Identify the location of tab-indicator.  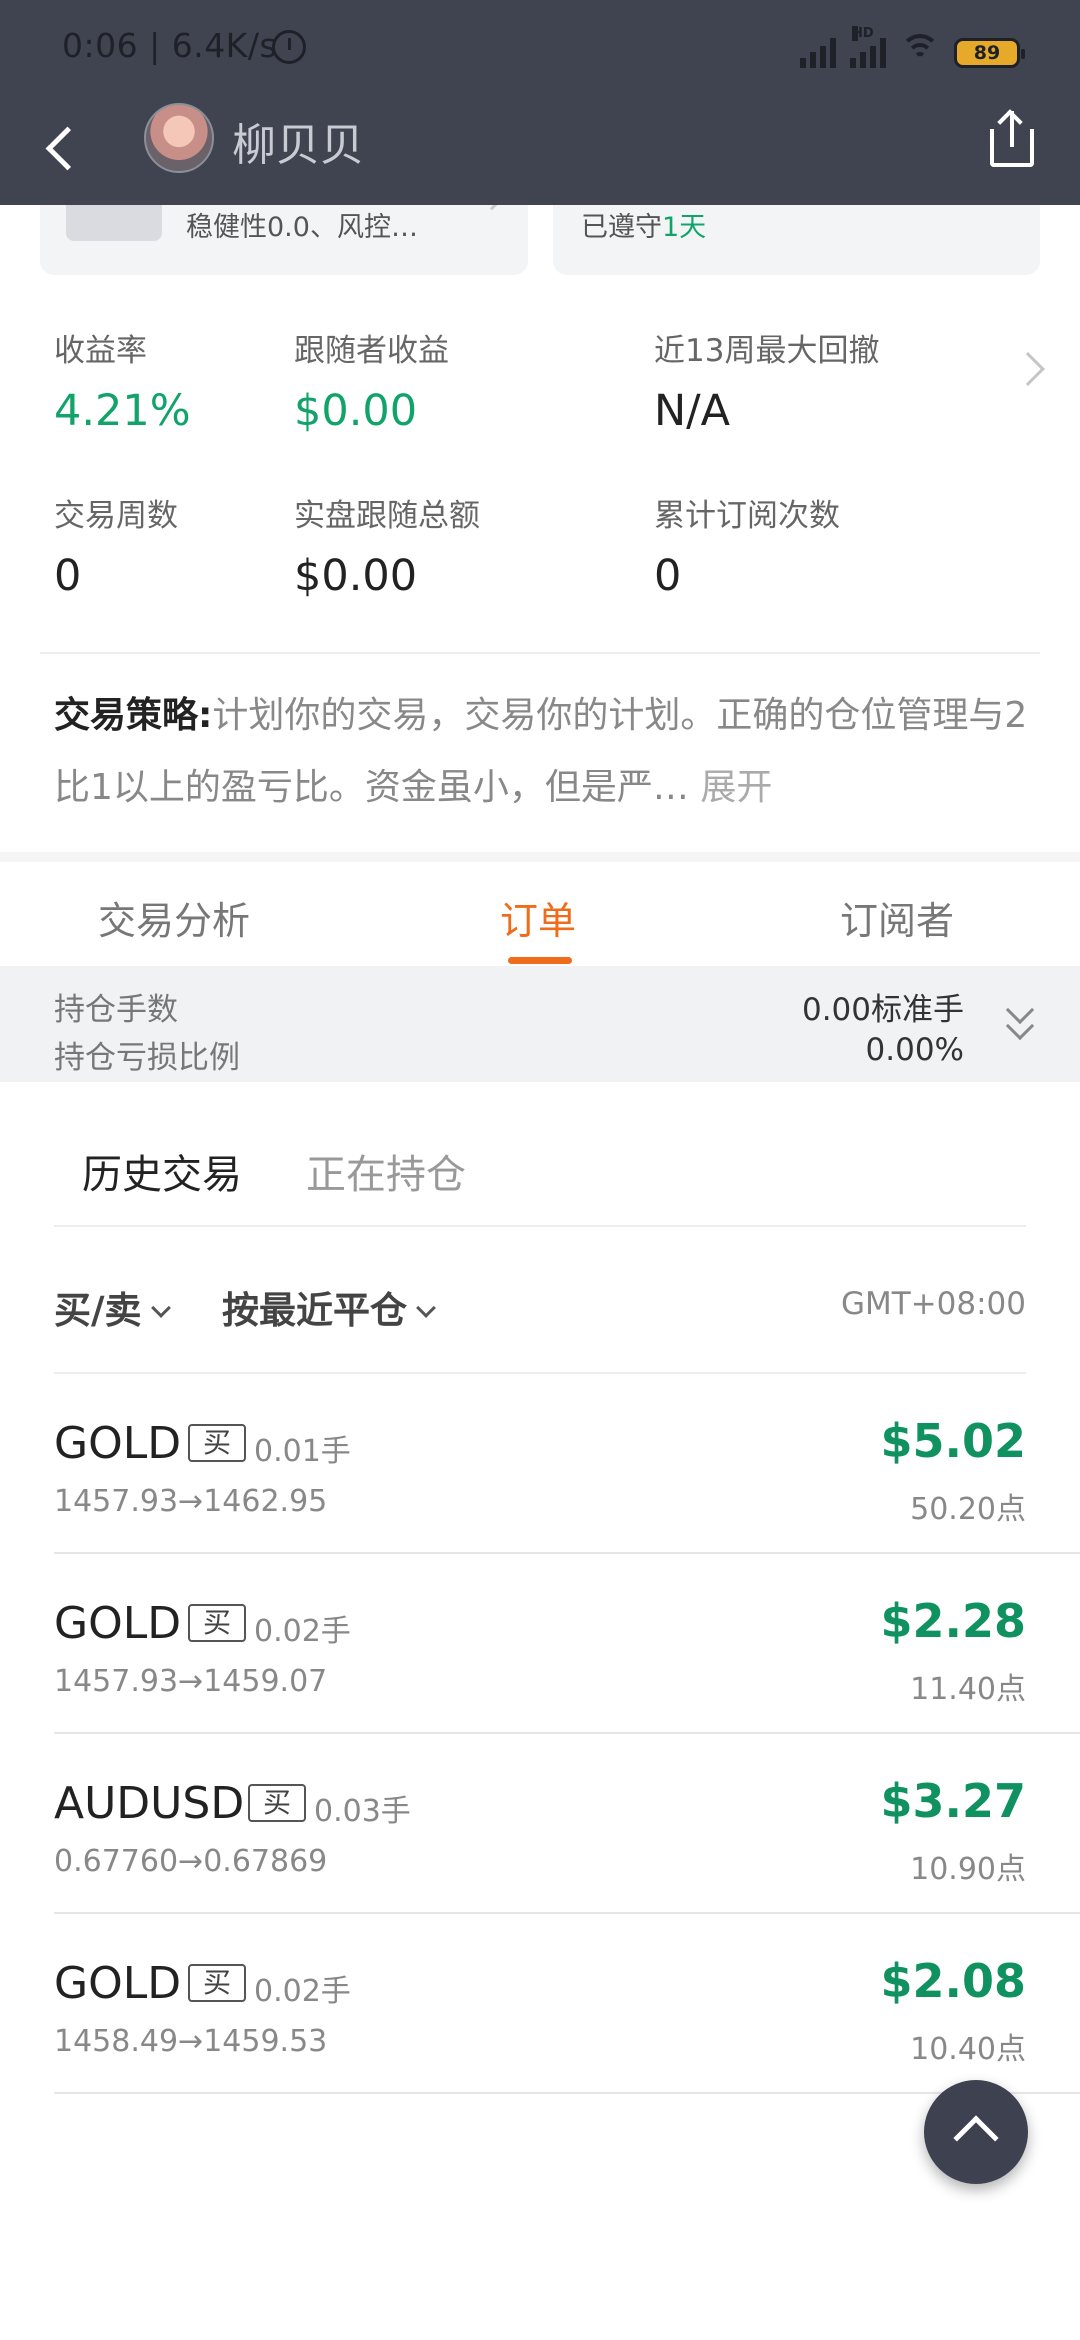
(540, 960).